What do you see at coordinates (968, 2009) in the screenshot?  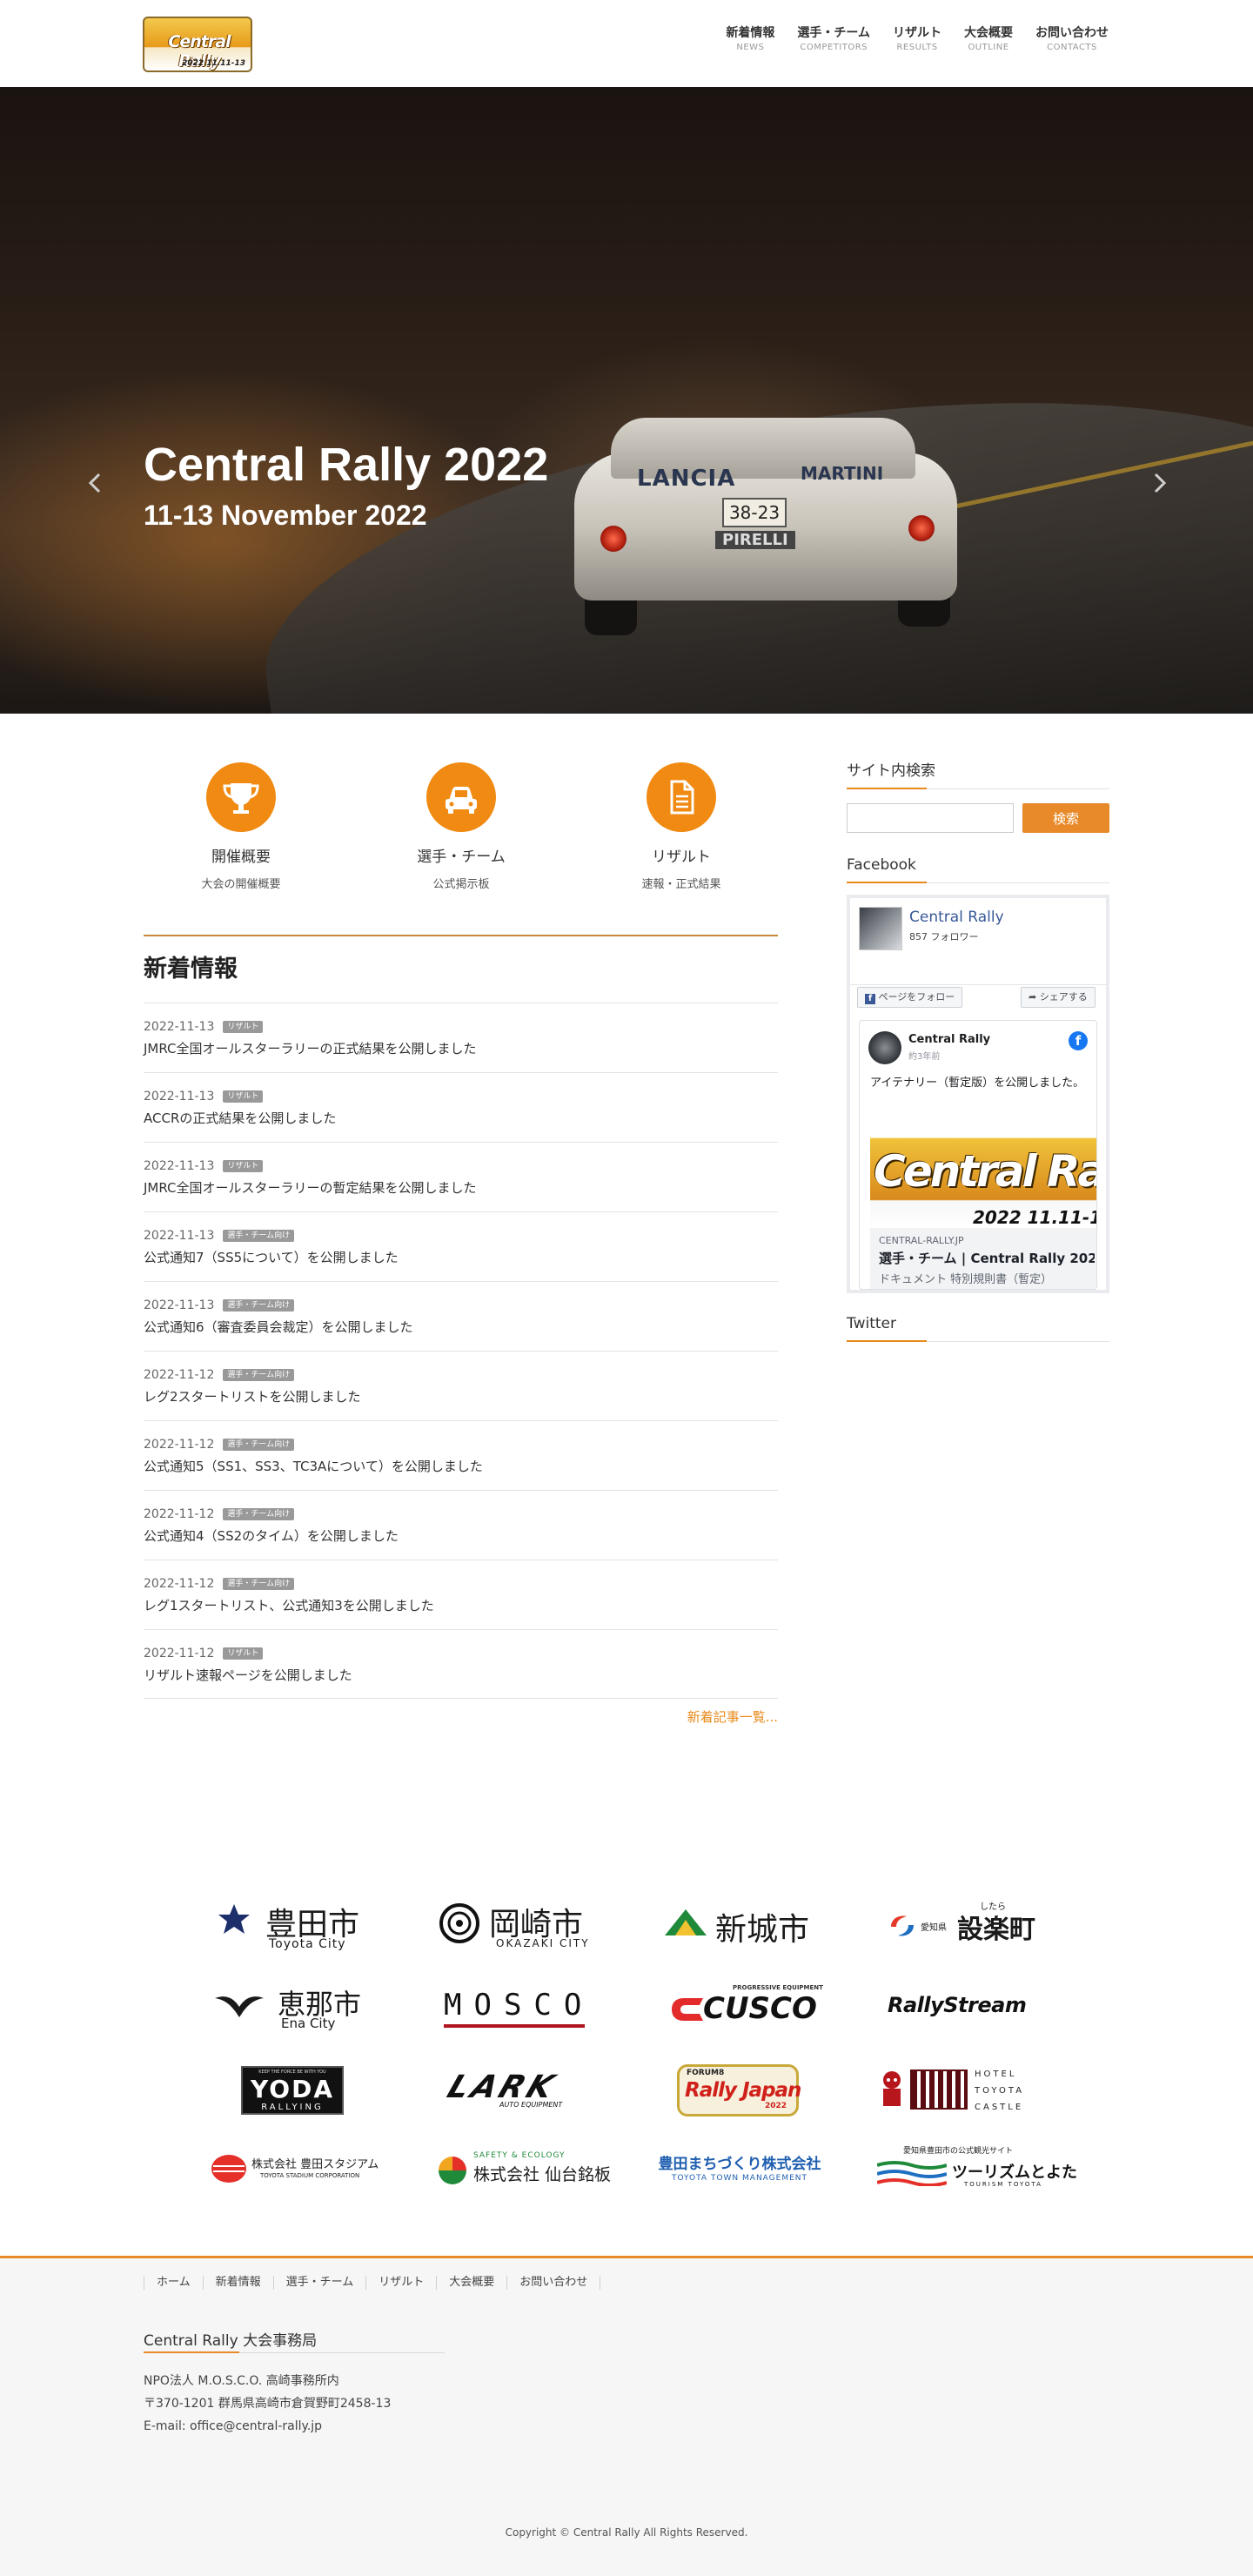 I see `sponsor-rallystream: RallyStream` at bounding box center [968, 2009].